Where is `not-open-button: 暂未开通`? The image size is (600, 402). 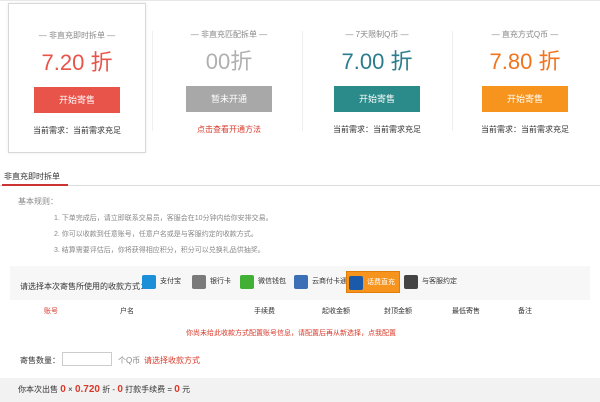
not-open-button: 暂未开通 is located at coordinates (229, 99).